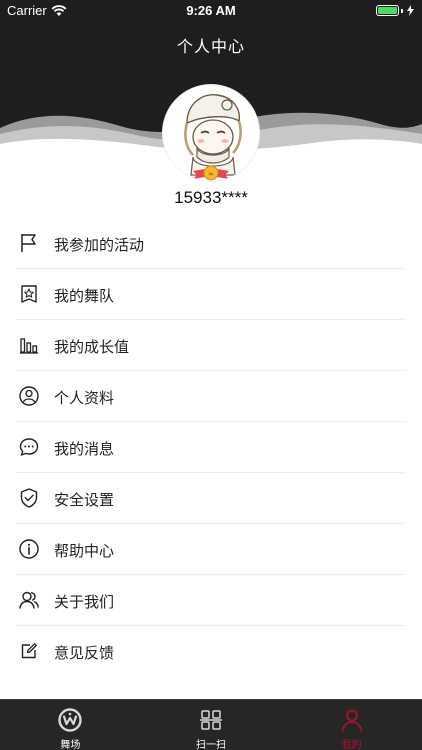 The width and height of the screenshot is (422, 750). Describe the element at coordinates (410, 10) in the screenshot. I see `charging-bolt-icon` at that location.